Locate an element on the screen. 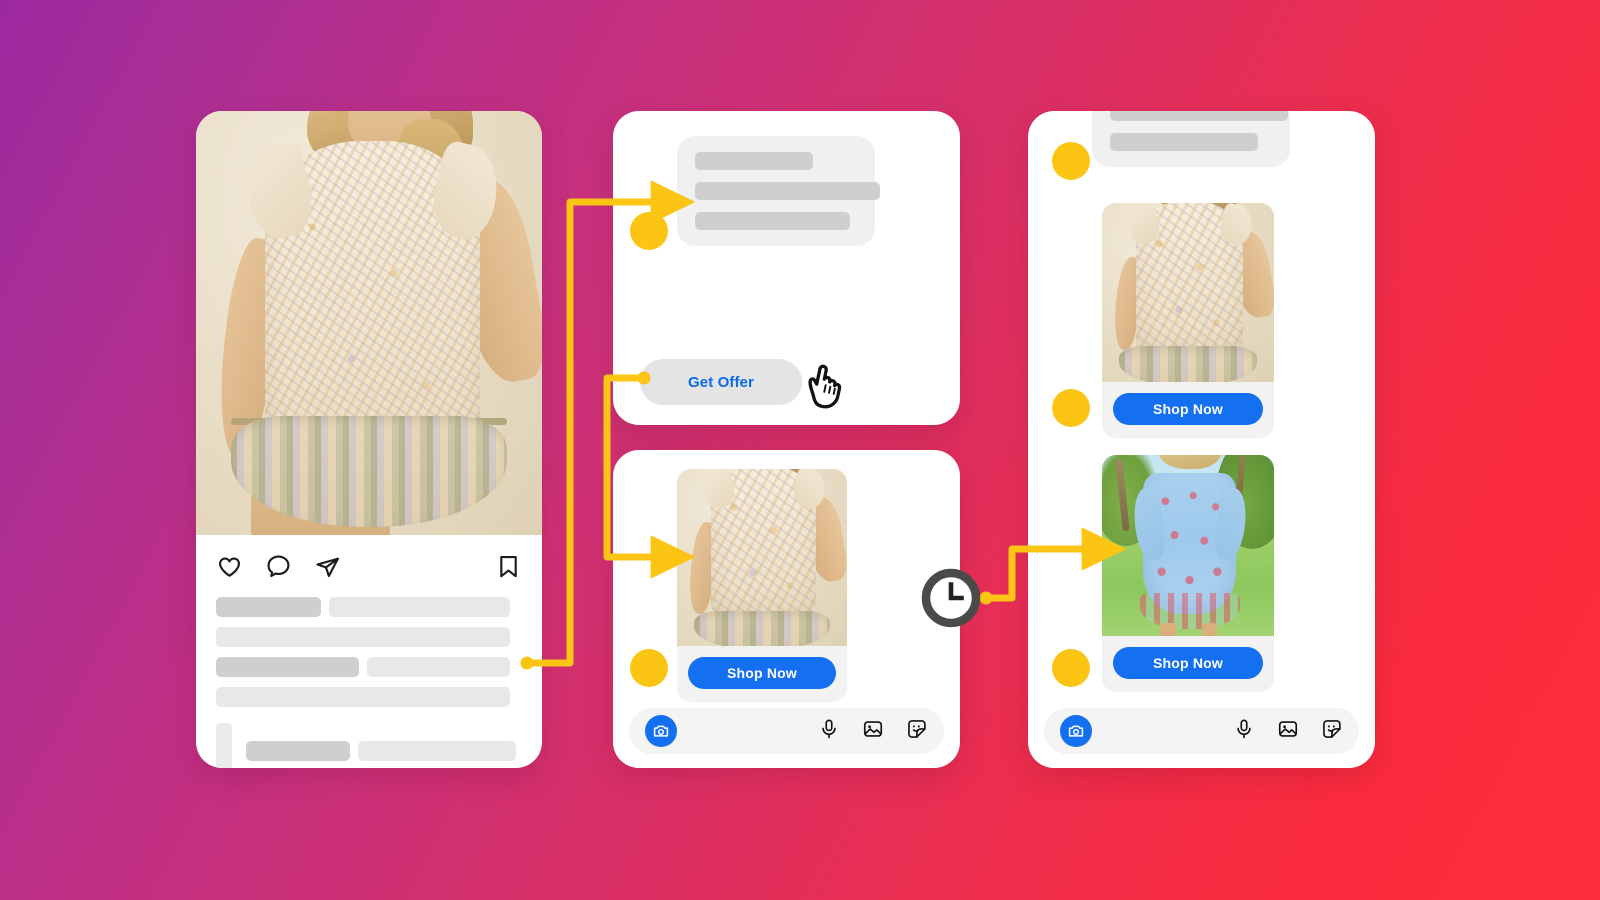  product-image-first is located at coordinates (1188, 292).